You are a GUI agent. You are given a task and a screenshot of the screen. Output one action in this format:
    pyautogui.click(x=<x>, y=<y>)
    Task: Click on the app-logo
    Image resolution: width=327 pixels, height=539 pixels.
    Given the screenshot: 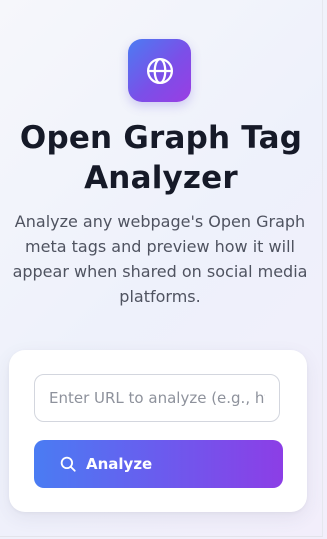 What is the action you would take?
    pyautogui.click(x=159, y=70)
    